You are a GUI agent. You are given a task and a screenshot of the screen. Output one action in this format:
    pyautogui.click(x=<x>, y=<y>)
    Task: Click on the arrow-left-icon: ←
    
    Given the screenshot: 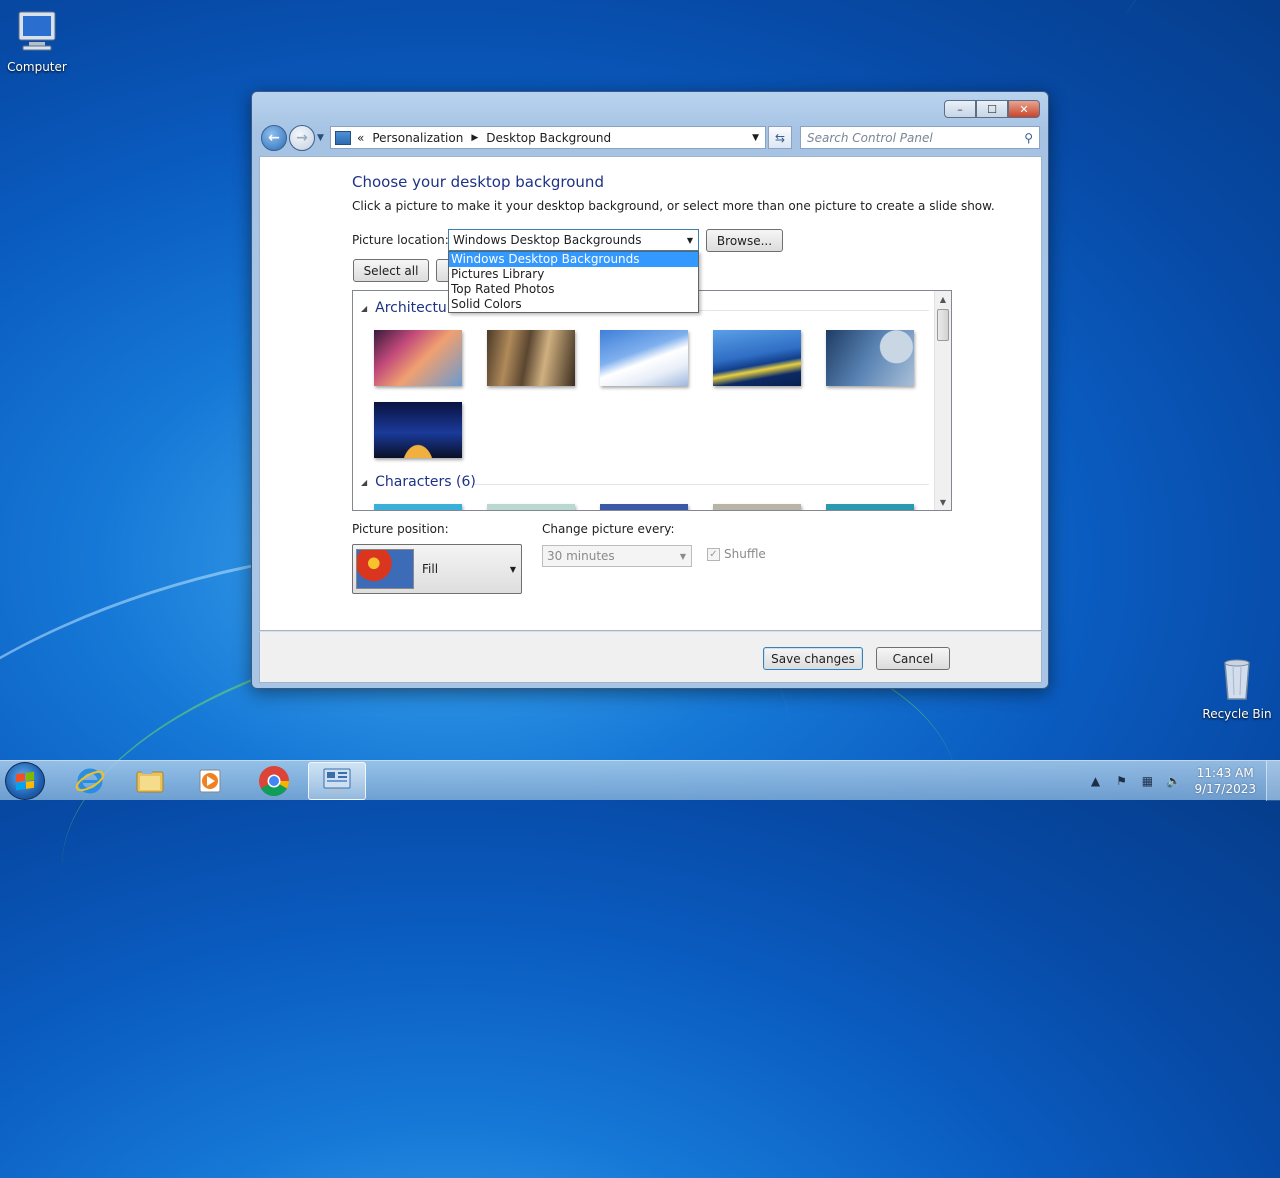 What is the action you would take?
    pyautogui.click(x=274, y=138)
    